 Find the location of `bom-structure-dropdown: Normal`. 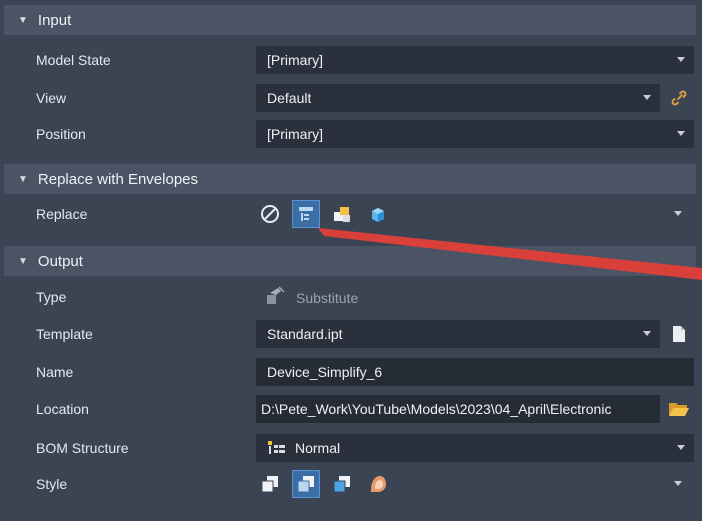

bom-structure-dropdown: Normal is located at coordinates (475, 448).